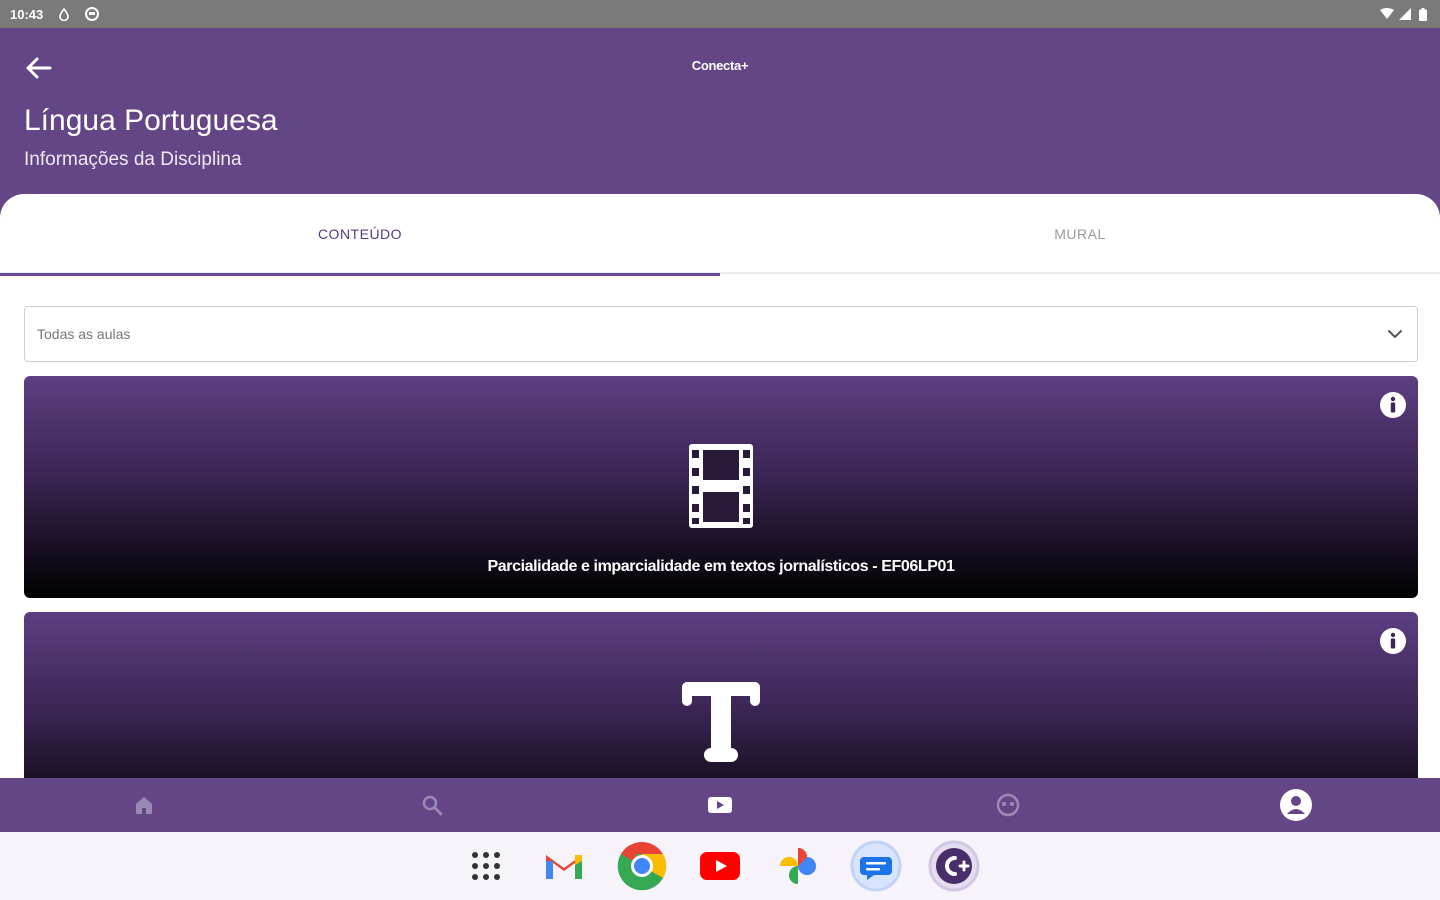 The image size is (1440, 900). Describe the element at coordinates (720, 14) in the screenshot. I see `status-bar: 10:43` at that location.